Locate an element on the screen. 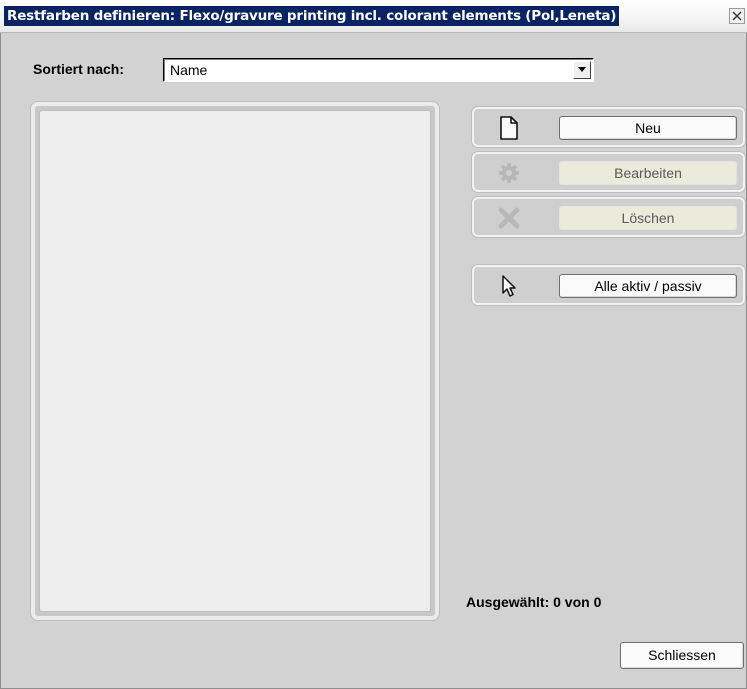 Image resolution: width=747 pixels, height=689 pixels. sort-select: Name is located at coordinates (378, 70).